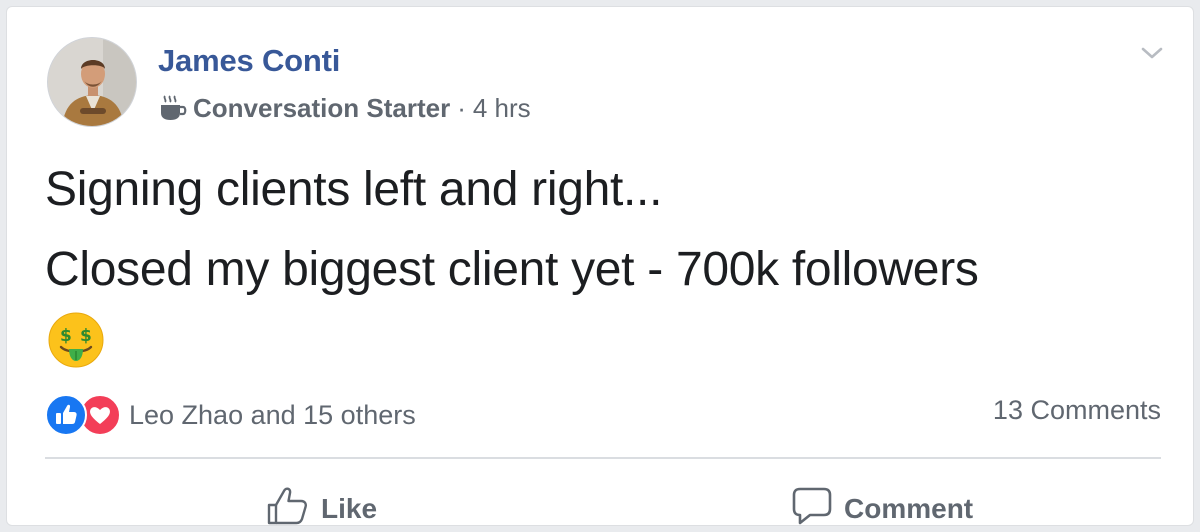 The image size is (1200, 532). Describe the element at coordinates (76, 340) in the screenshot. I see `money-mouth-face-emoji: $ $` at that location.